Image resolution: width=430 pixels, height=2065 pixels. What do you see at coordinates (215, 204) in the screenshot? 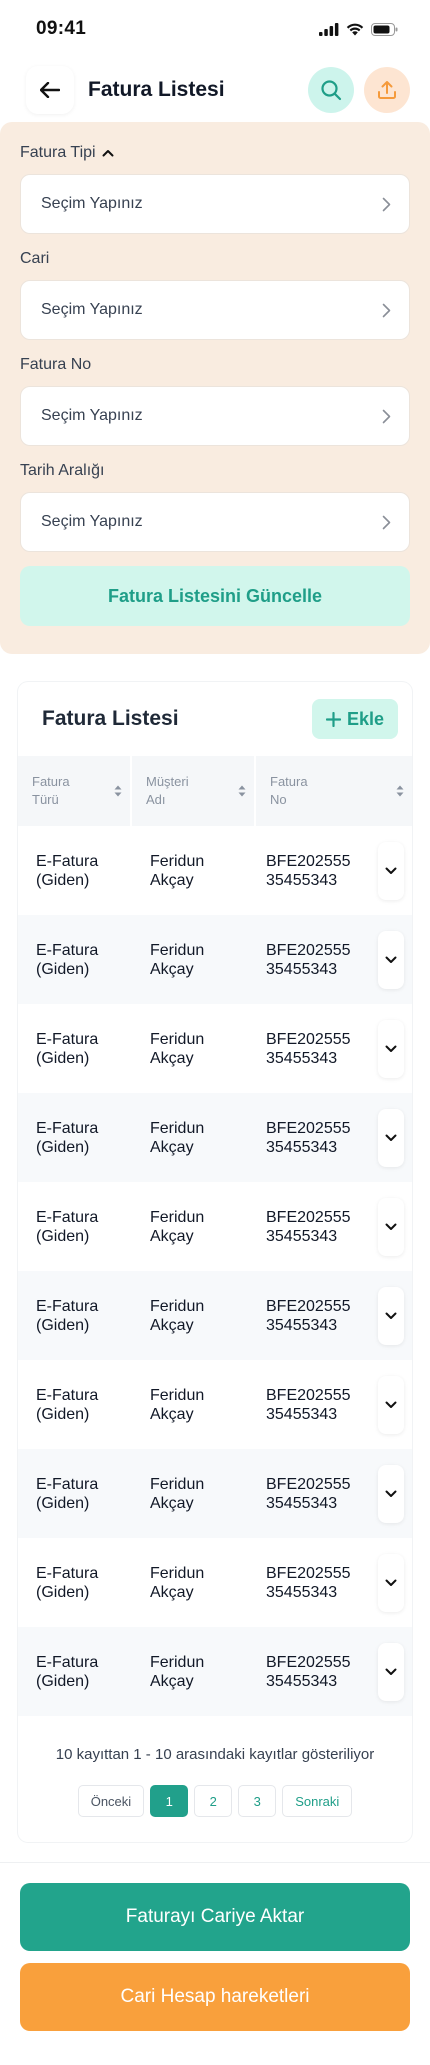
I see `fatura-tipi-select: Seçim Yapınız` at bounding box center [215, 204].